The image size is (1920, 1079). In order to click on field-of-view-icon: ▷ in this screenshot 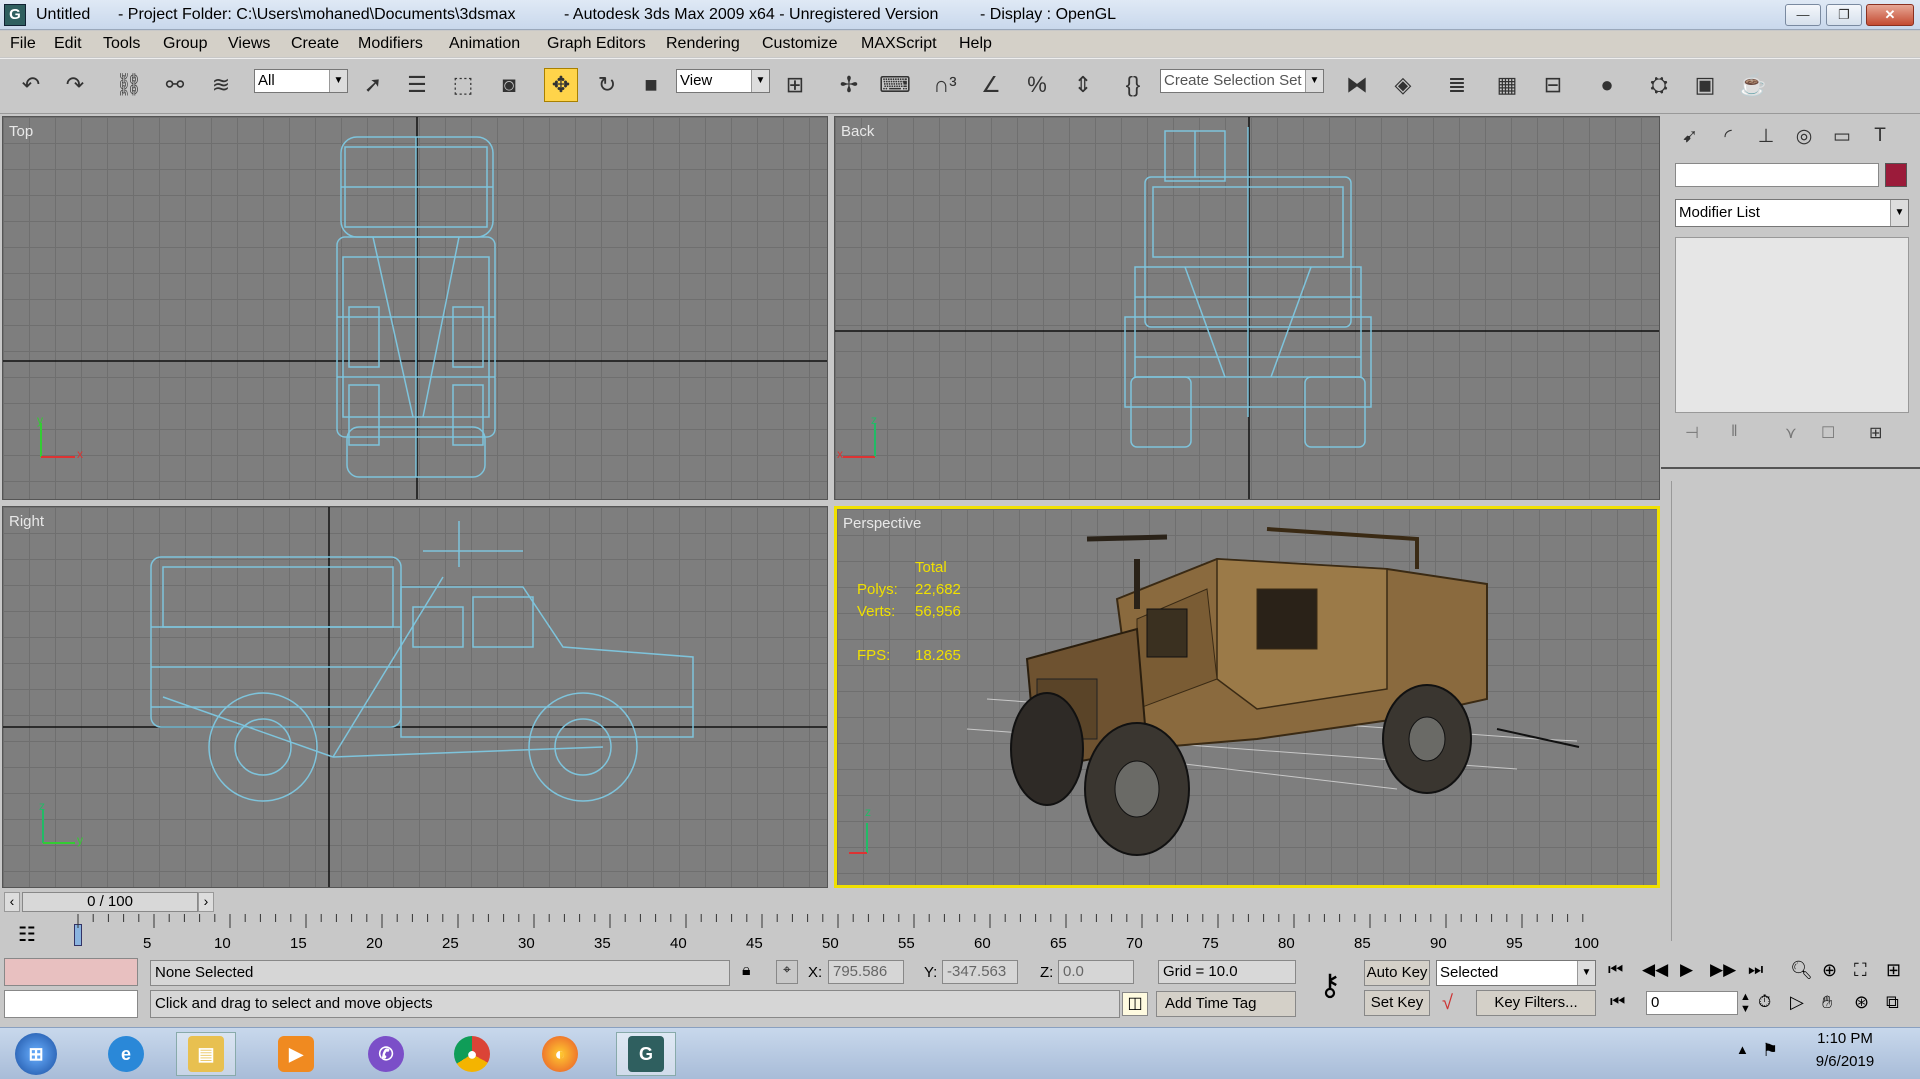, I will do `click(1797, 1002)`.